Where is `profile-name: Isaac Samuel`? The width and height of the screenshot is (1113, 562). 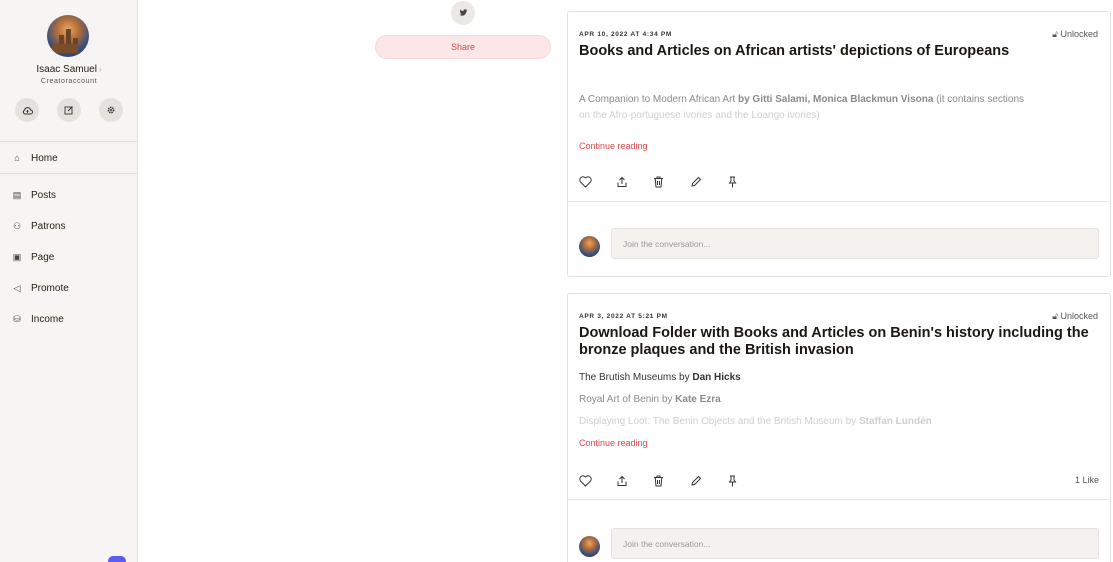
profile-name: Isaac Samuel is located at coordinates (66, 69).